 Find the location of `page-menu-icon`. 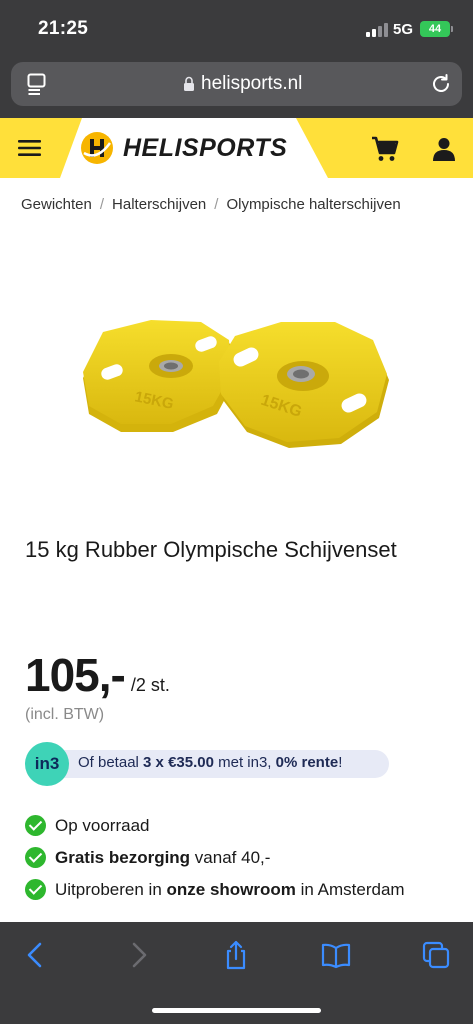

page-menu-icon is located at coordinates (36, 84).